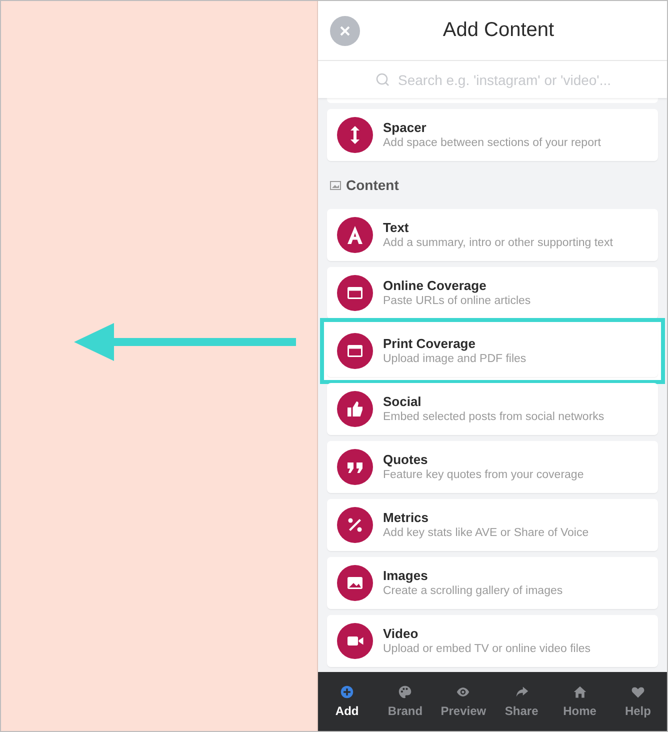 The height and width of the screenshot is (732, 668). I want to click on card-description: Upload image and PDF files, so click(454, 359).